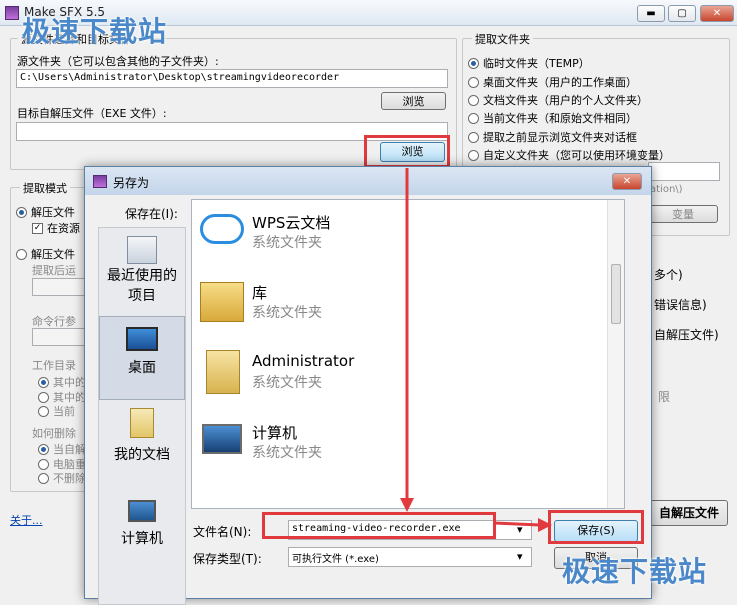 This screenshot has height=605, width=737. What do you see at coordinates (476, 350) in the screenshot?
I see `annotation-arrows` at bounding box center [476, 350].